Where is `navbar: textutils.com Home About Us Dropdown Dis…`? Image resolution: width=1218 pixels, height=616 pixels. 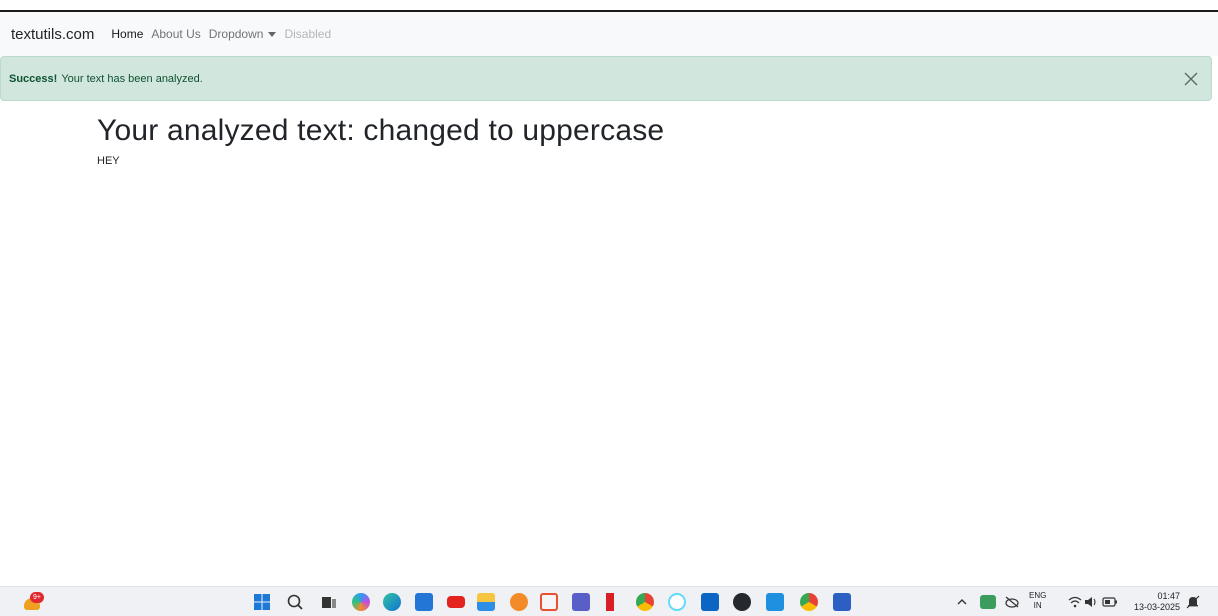
navbar: textutils.com Home About Us Dropdown Dis… is located at coordinates (609, 34).